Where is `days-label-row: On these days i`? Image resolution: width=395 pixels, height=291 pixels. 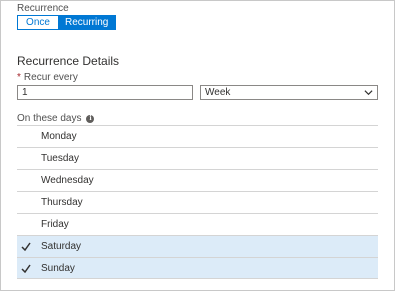
days-label-row: On these days i is located at coordinates (56, 118).